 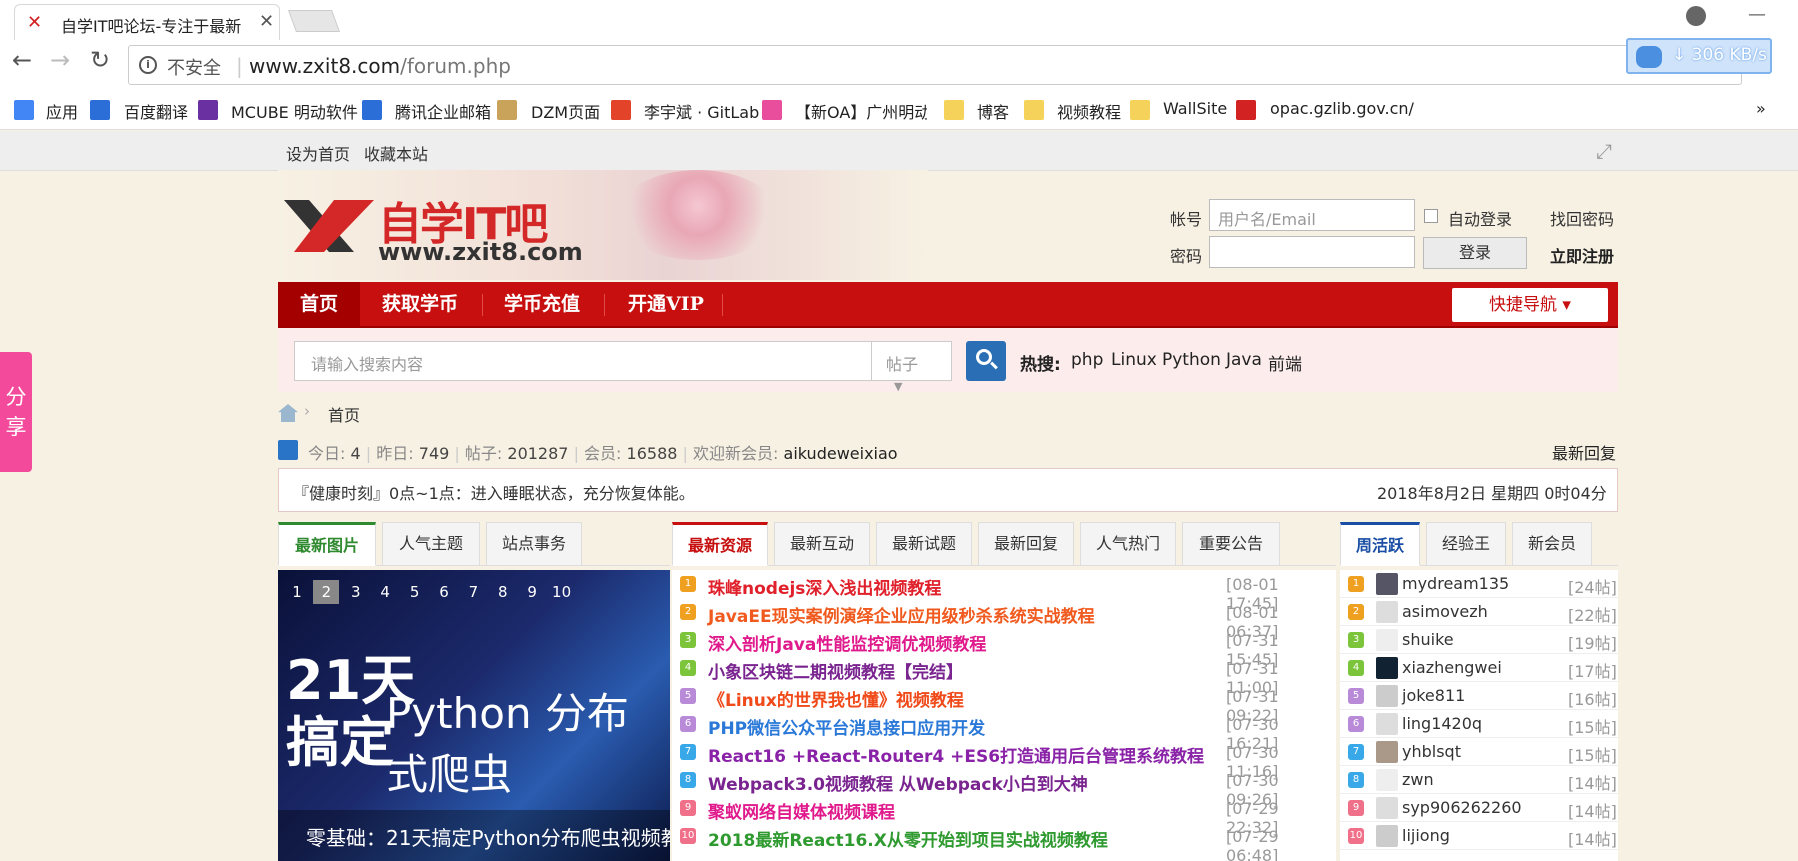 I want to click on nav-get-coins: 获取学币, so click(x=420, y=304).